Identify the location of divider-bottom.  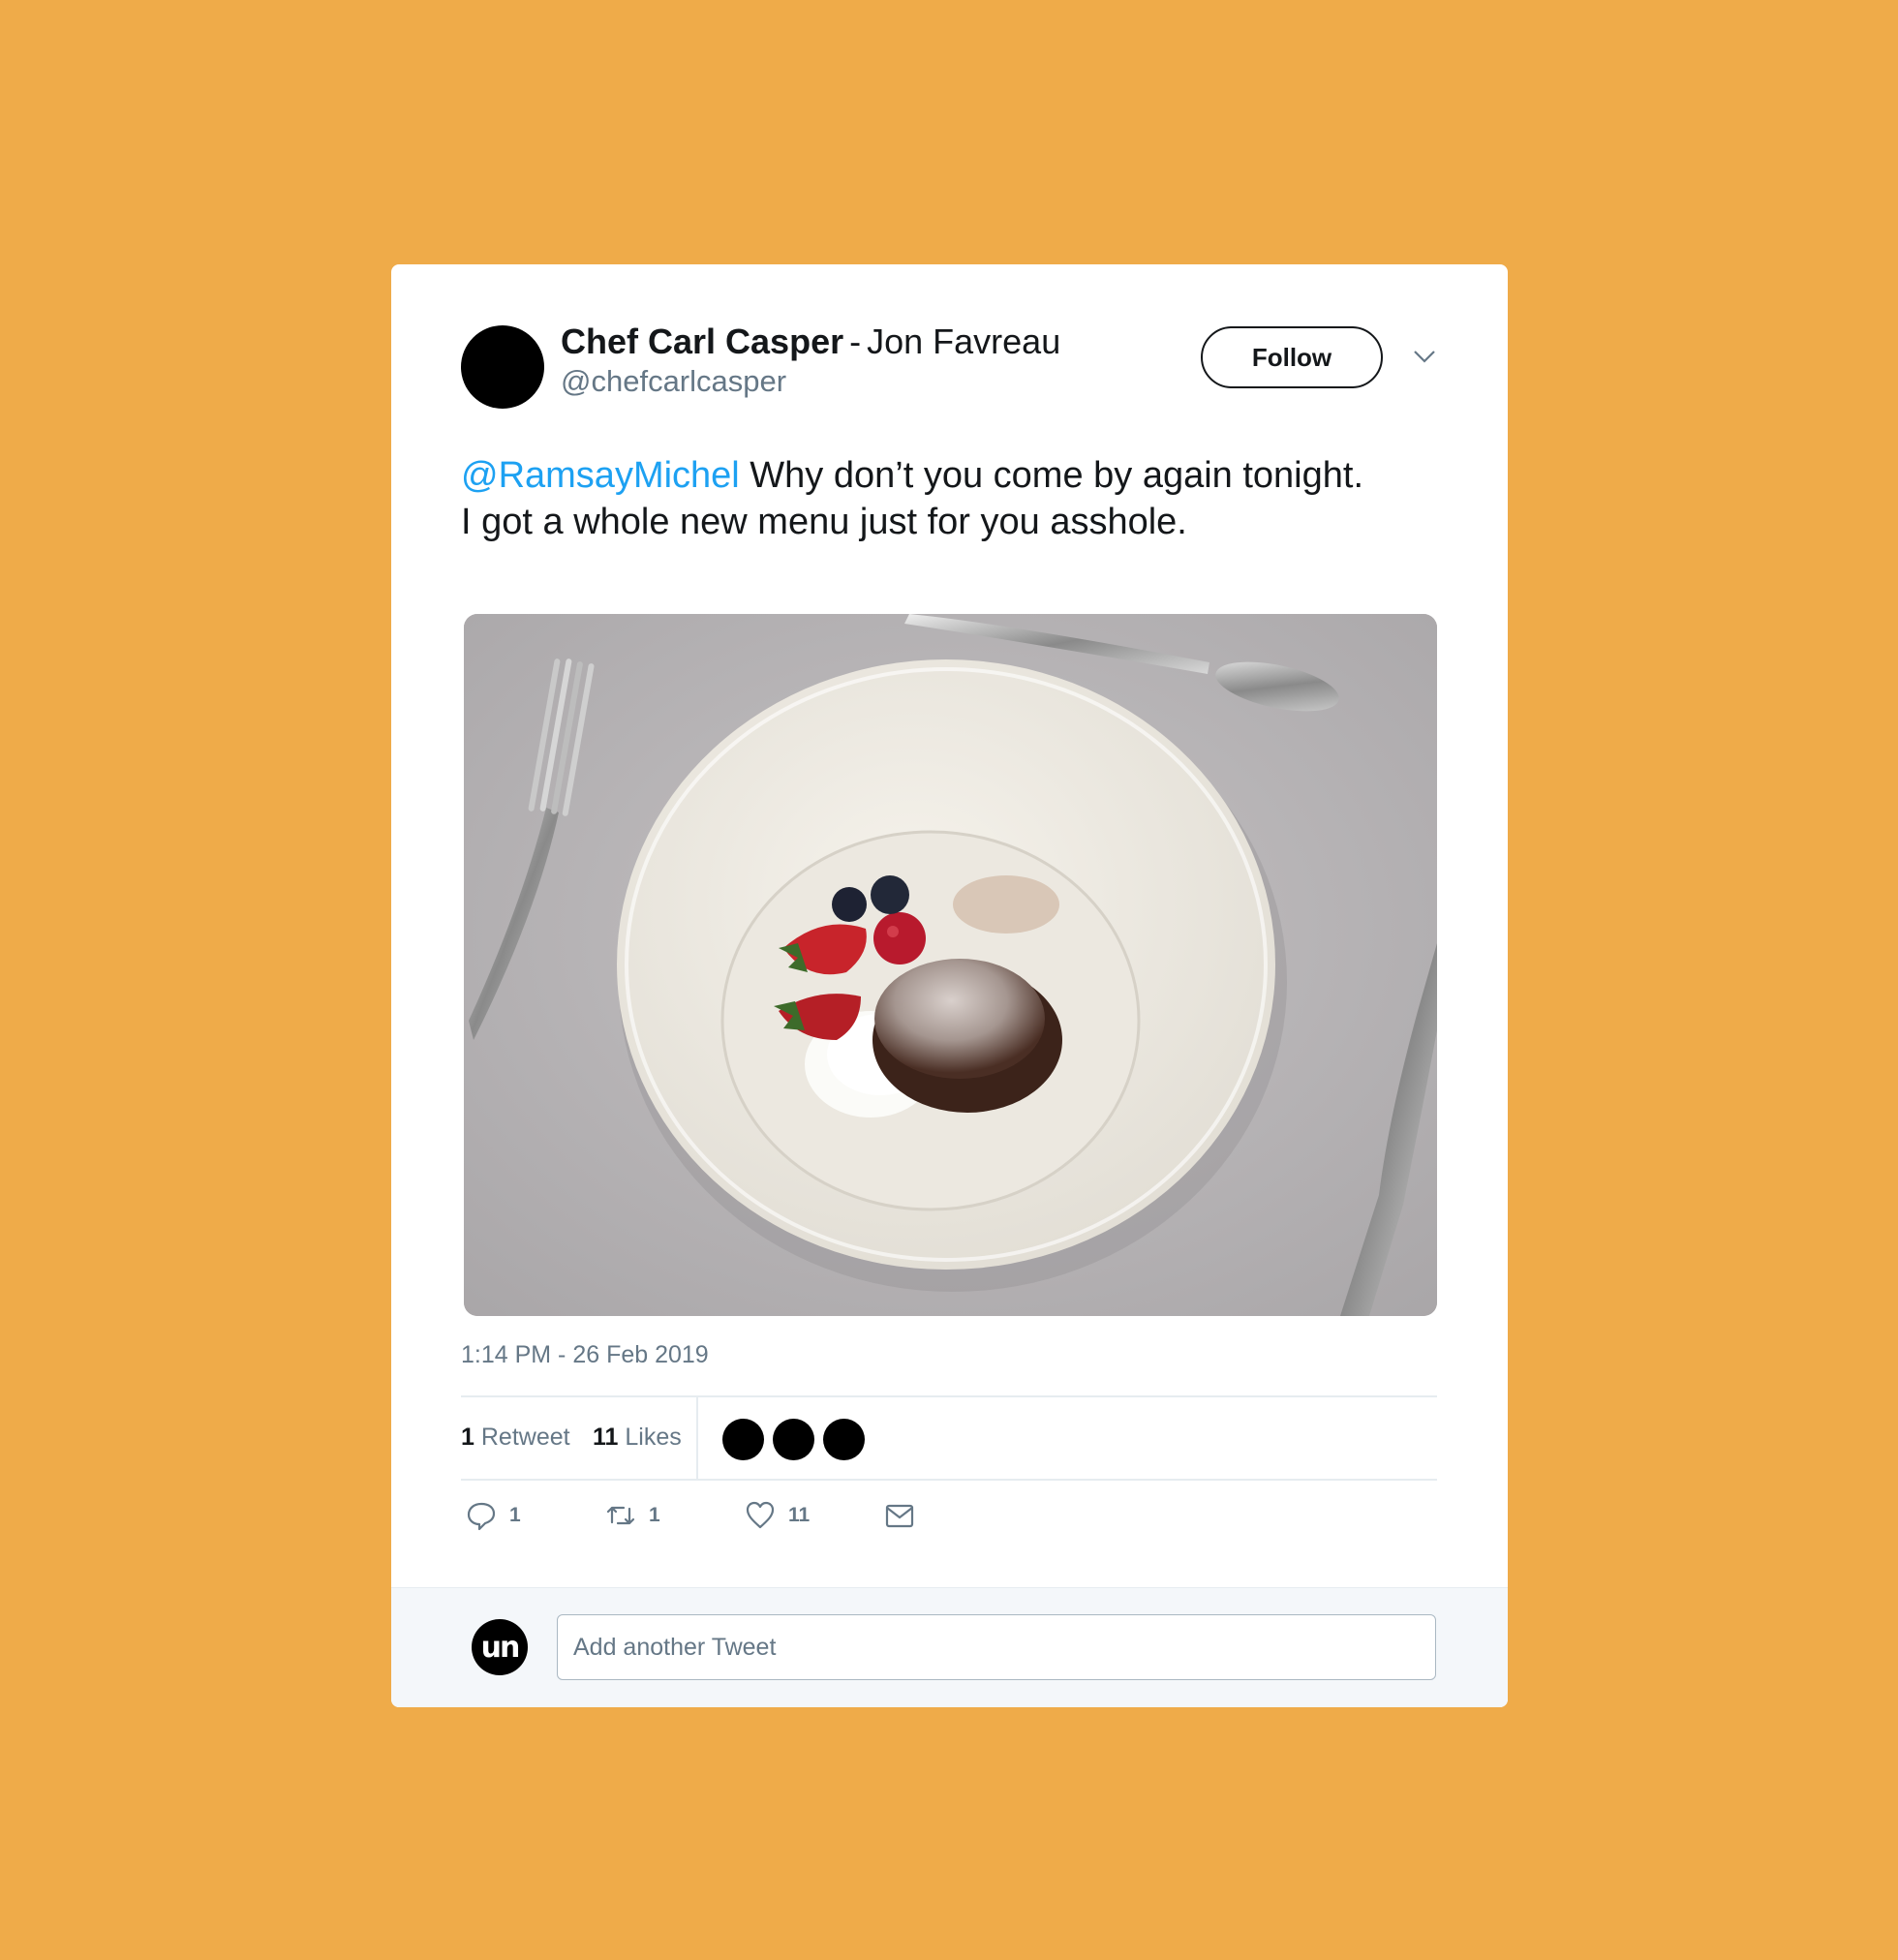
(949, 1480).